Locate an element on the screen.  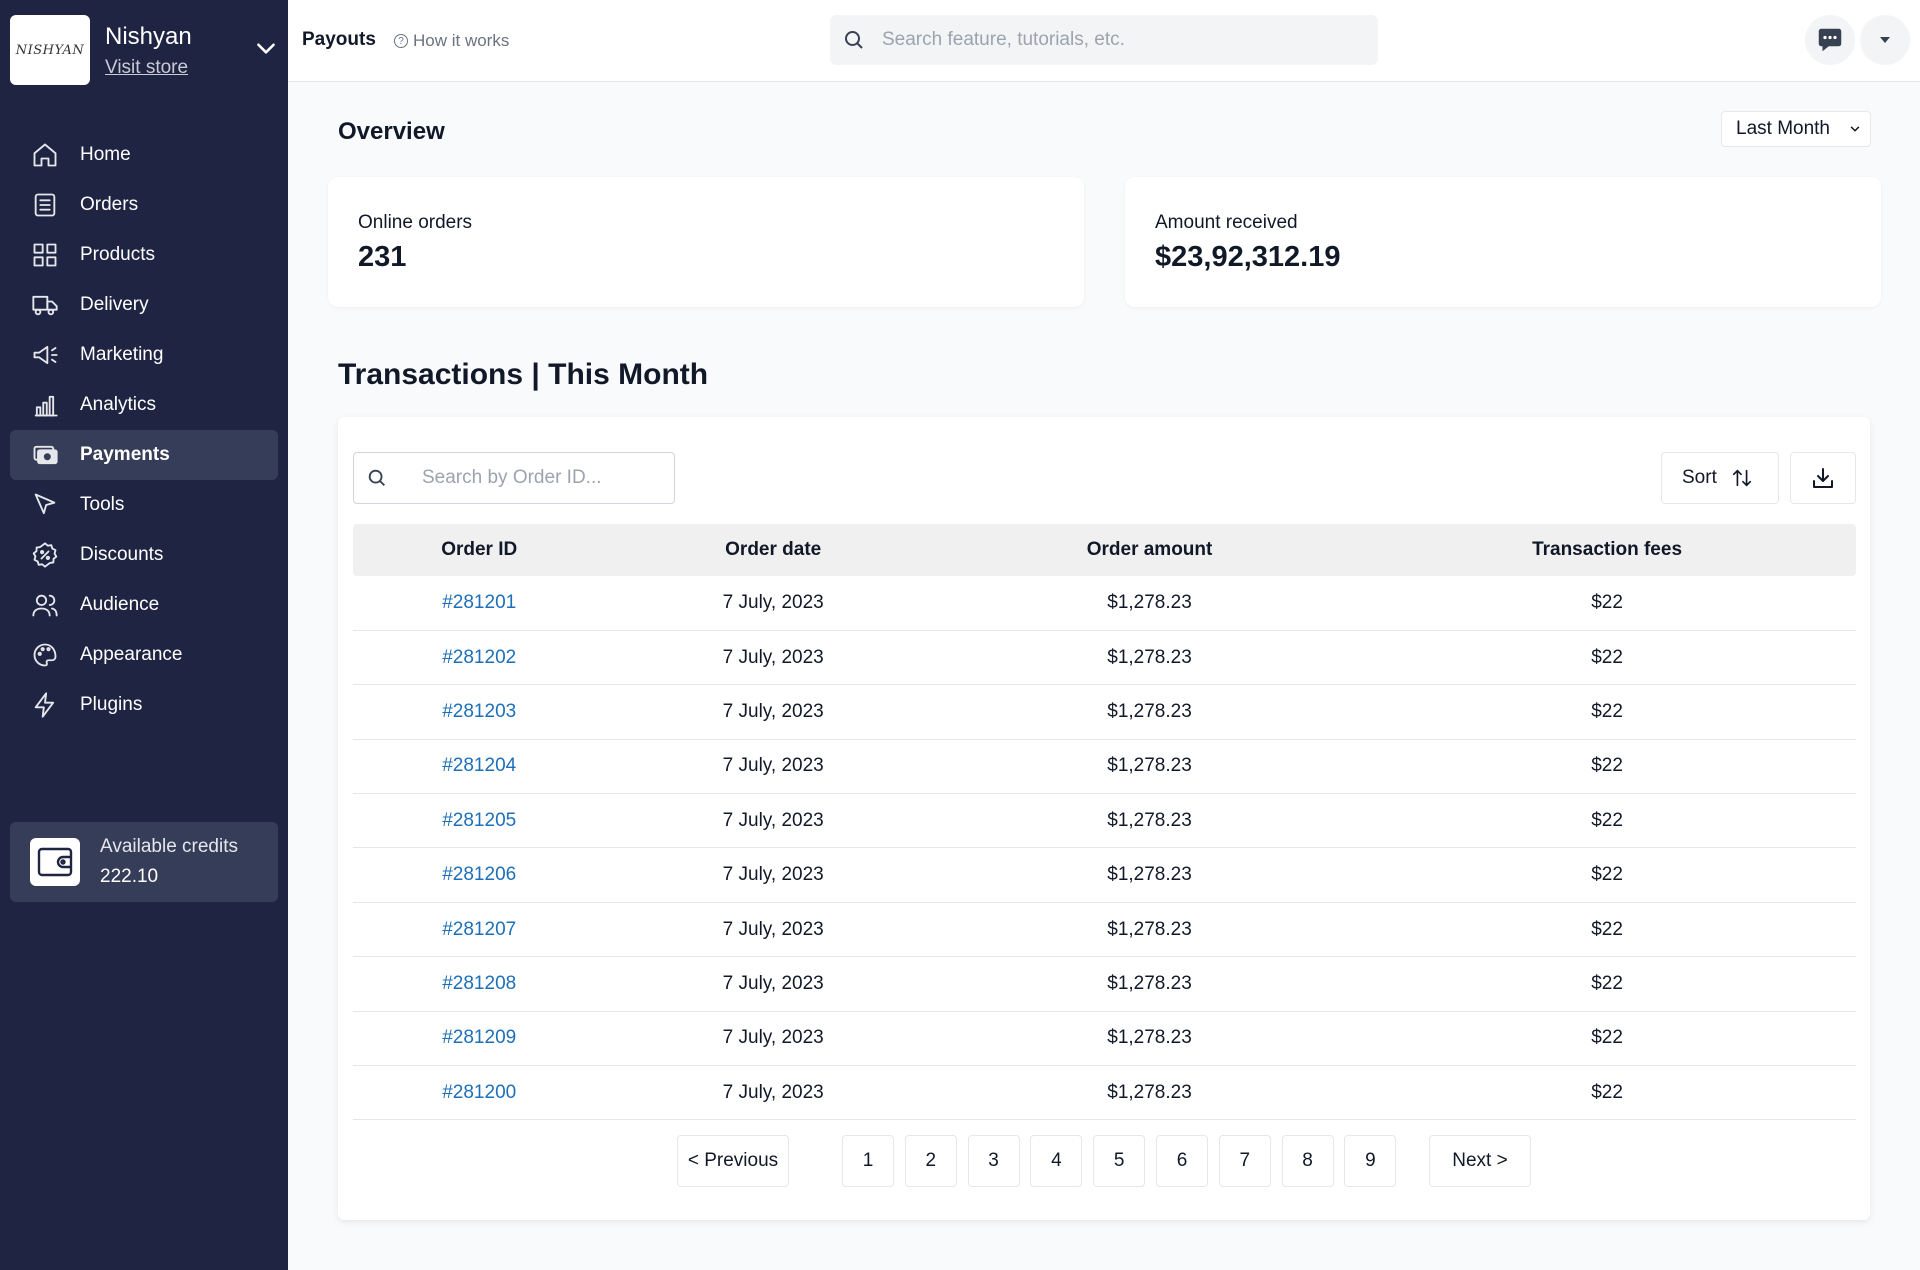
chat-button is located at coordinates (1830, 40).